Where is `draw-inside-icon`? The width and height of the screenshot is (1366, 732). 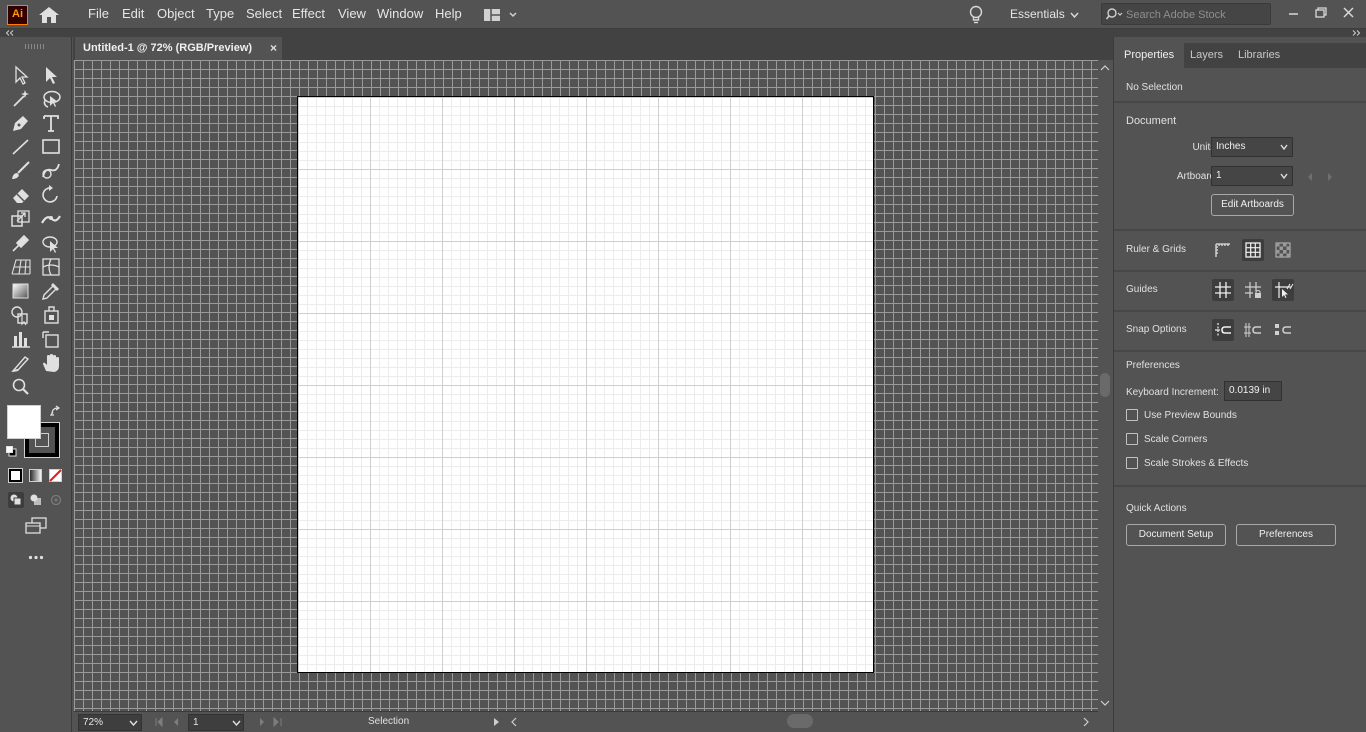
draw-inside-icon is located at coordinates (56, 500).